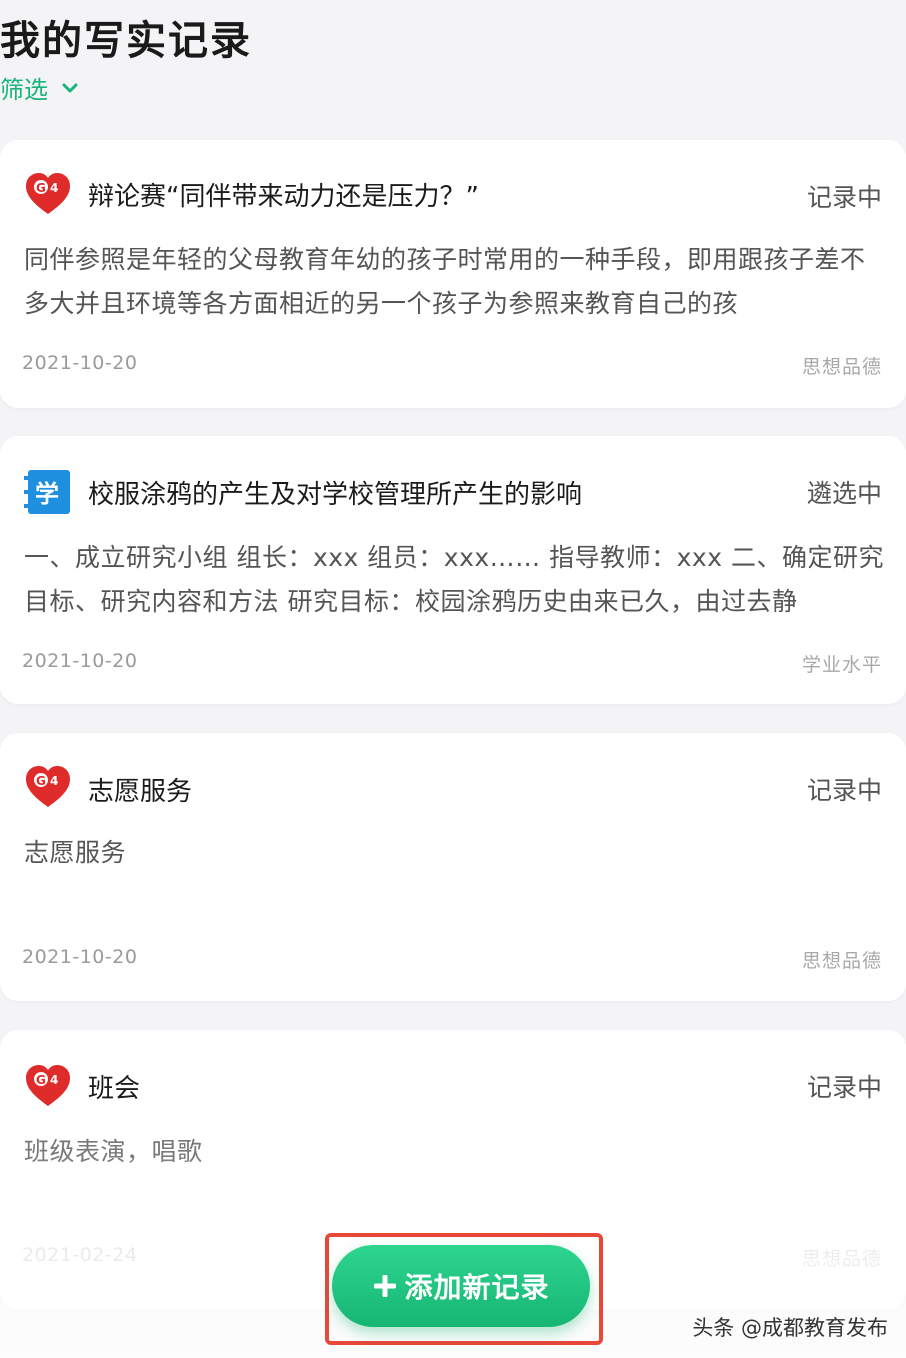 The height and width of the screenshot is (1358, 906). Describe the element at coordinates (114, 1089) in the screenshot. I see `record-title: 班会` at that location.